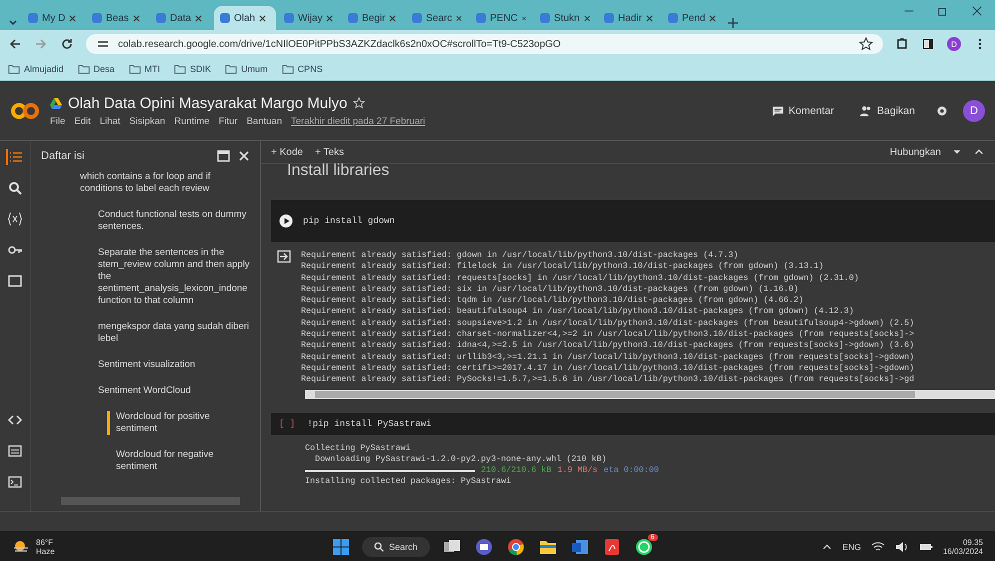  Describe the element at coordinates (150, 501) in the screenshot. I see `horizontal-scrollbar` at that location.